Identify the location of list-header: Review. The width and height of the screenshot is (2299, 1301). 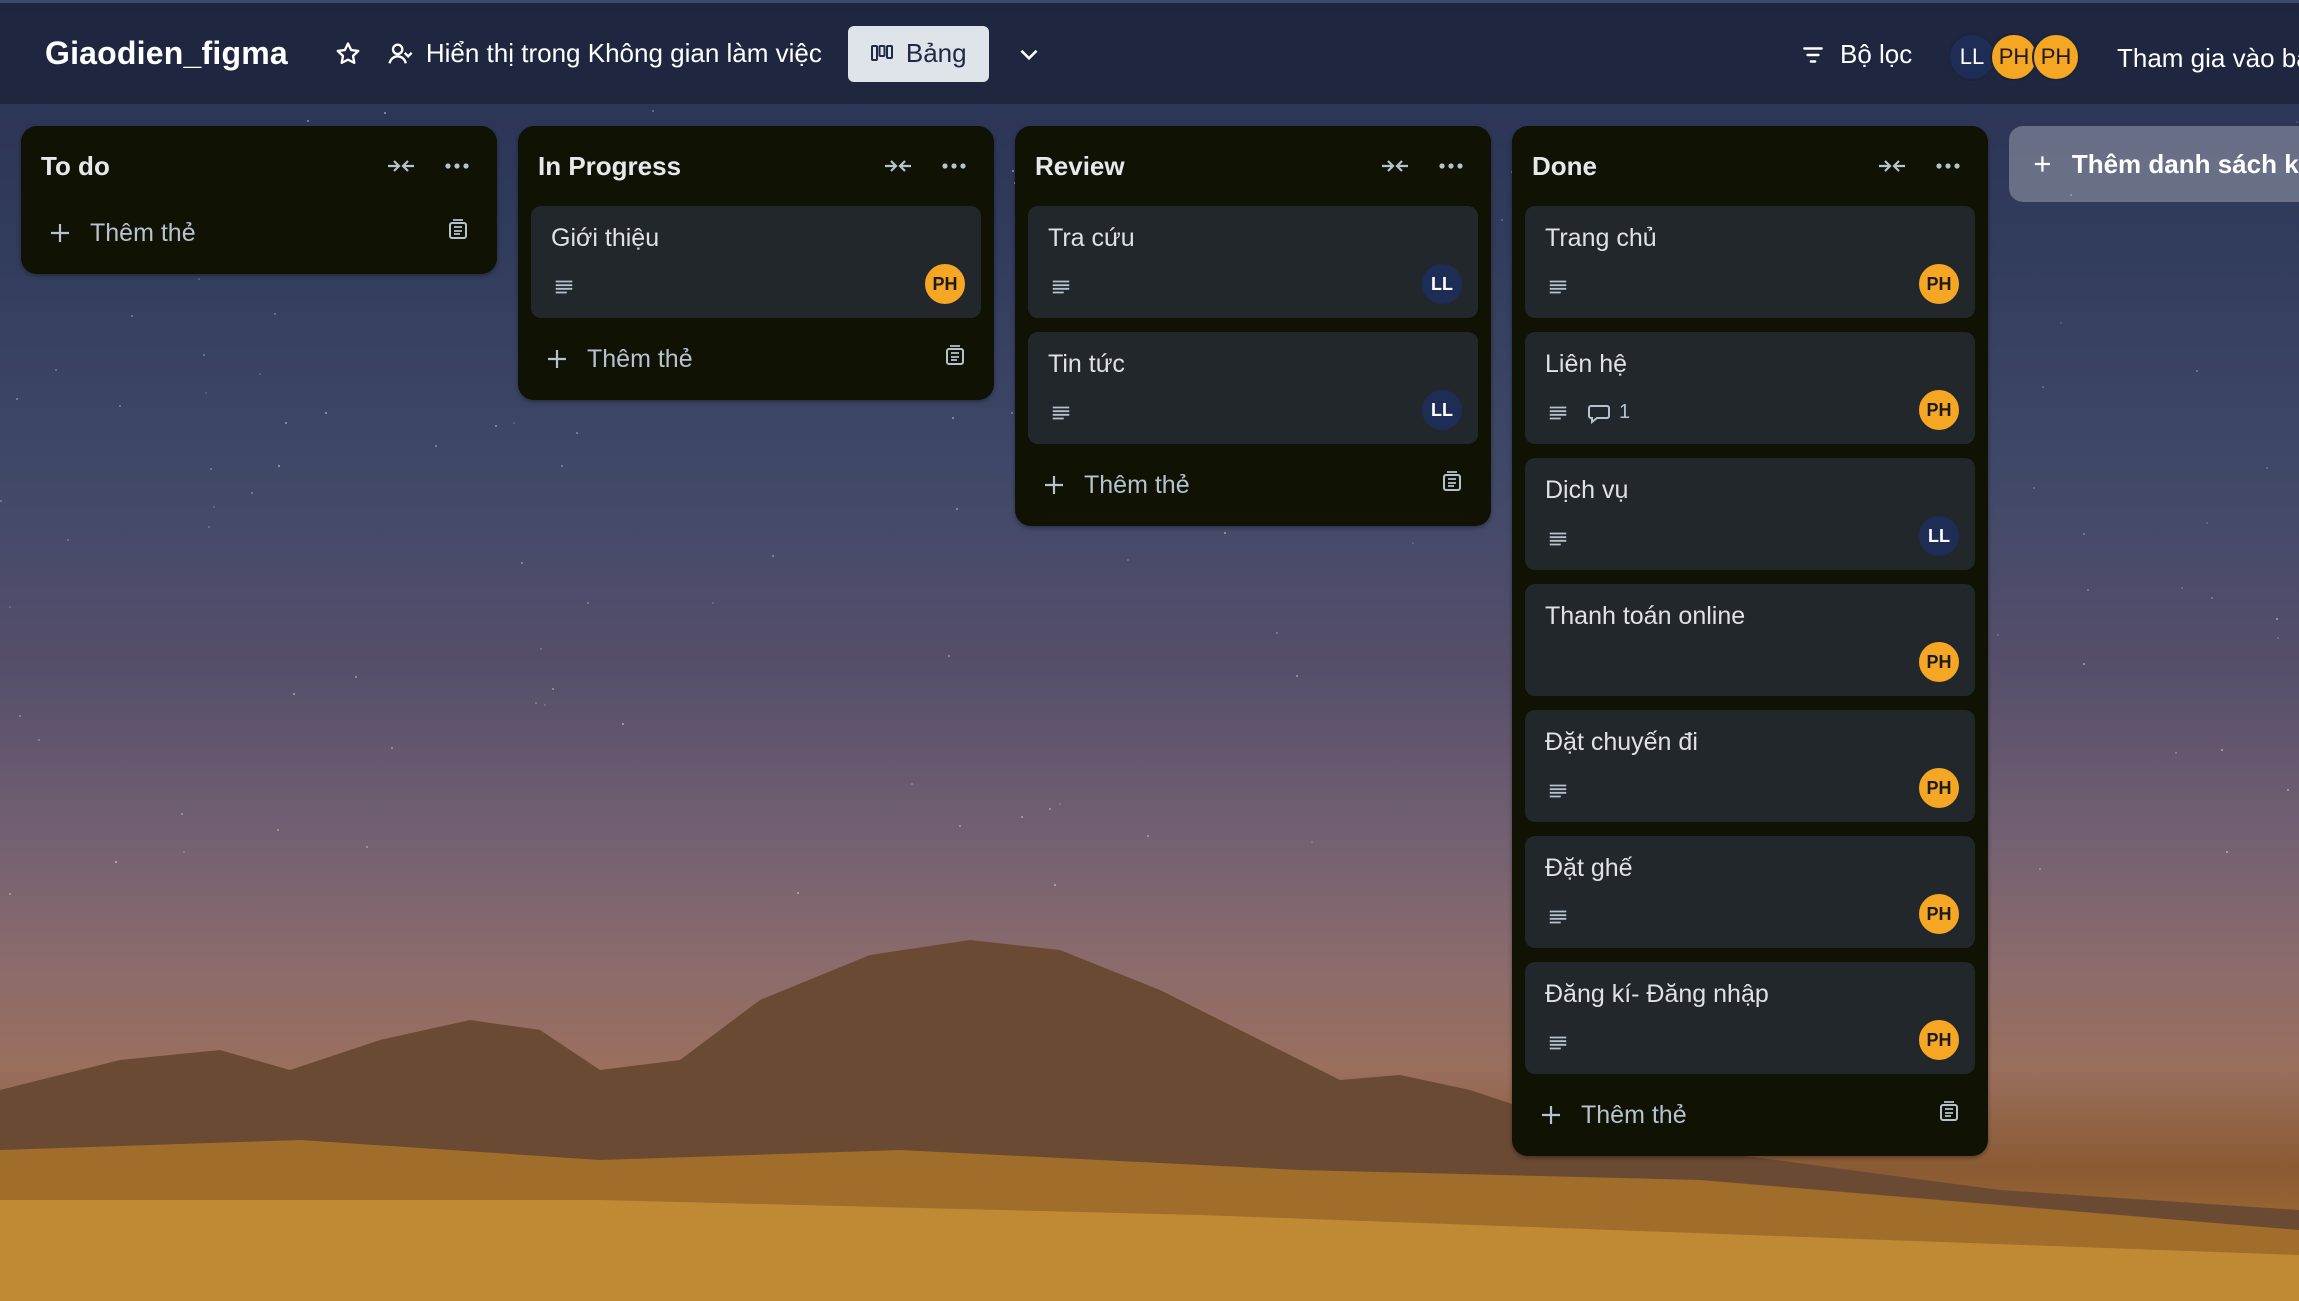
(1253, 166).